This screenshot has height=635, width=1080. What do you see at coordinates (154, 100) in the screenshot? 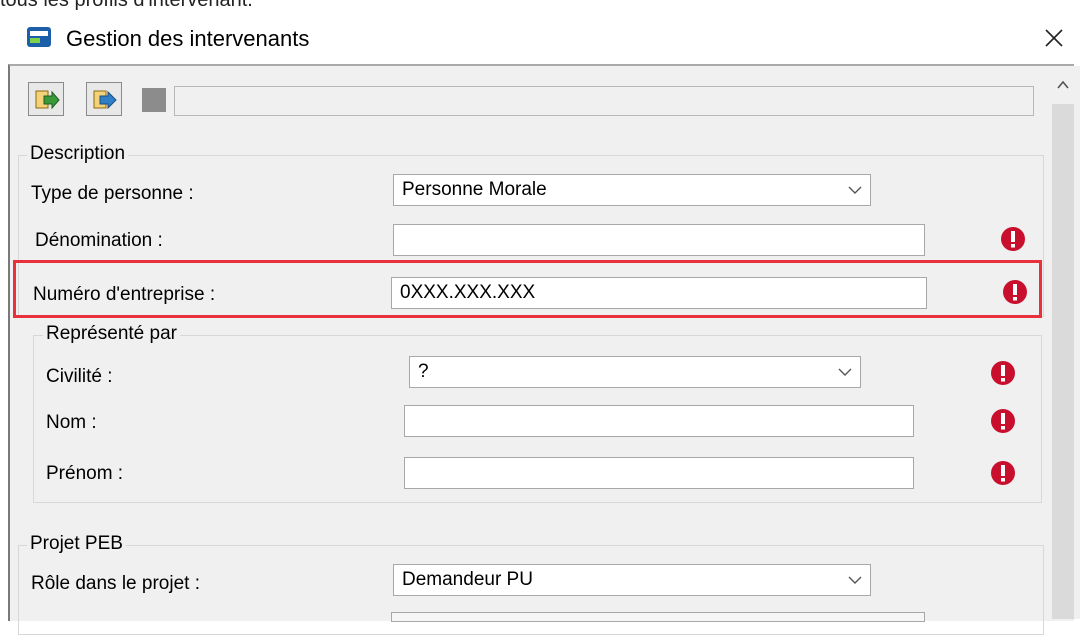
I see `disabled-icon` at bounding box center [154, 100].